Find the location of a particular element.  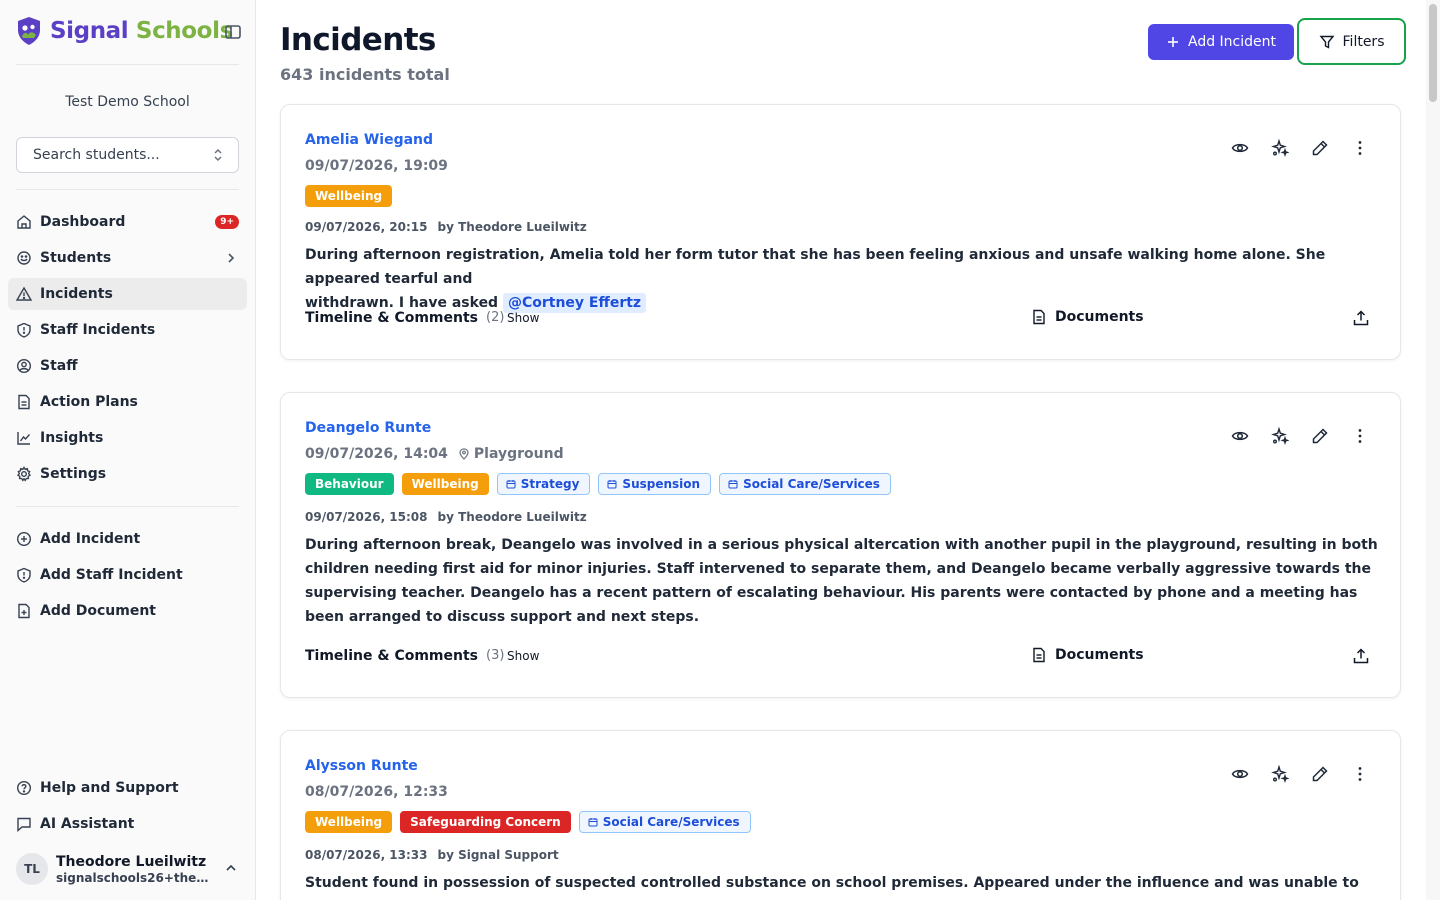

logged-by: by Theodore Lueilwitz is located at coordinates (512, 517).